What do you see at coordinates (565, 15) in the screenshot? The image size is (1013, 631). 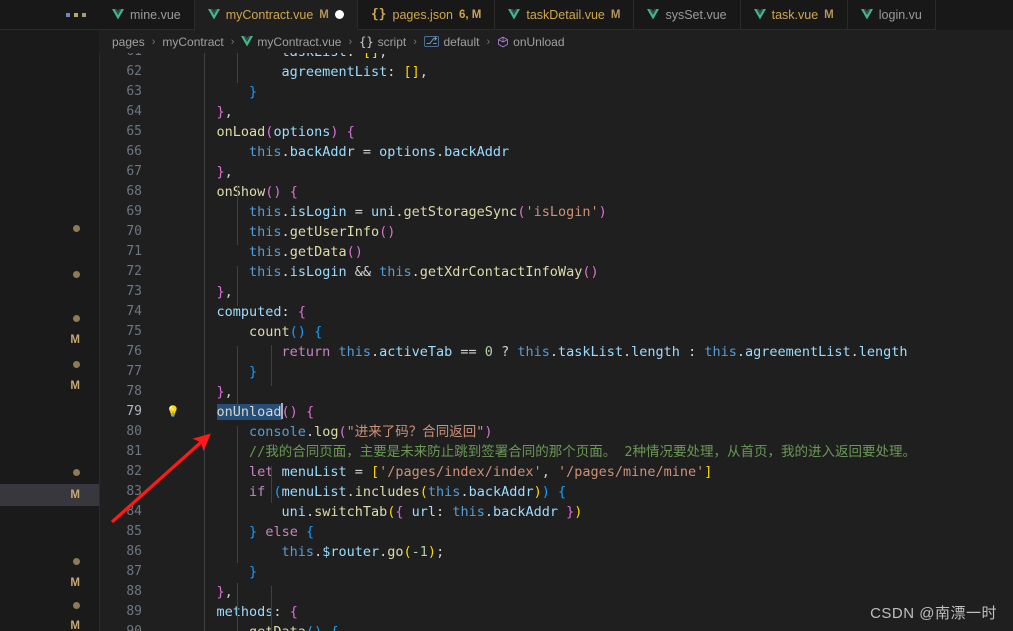 I see `editor-tab-taskdetail-vue: taskDetail.vue M` at bounding box center [565, 15].